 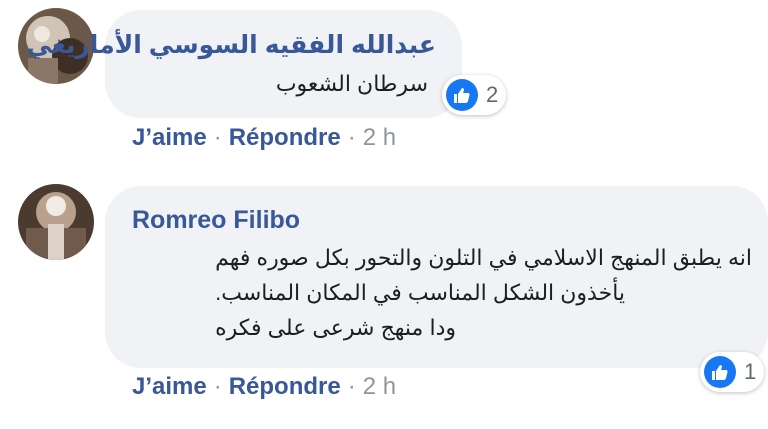 I want to click on comment-text: سرطان الشعوب, so click(x=352, y=83).